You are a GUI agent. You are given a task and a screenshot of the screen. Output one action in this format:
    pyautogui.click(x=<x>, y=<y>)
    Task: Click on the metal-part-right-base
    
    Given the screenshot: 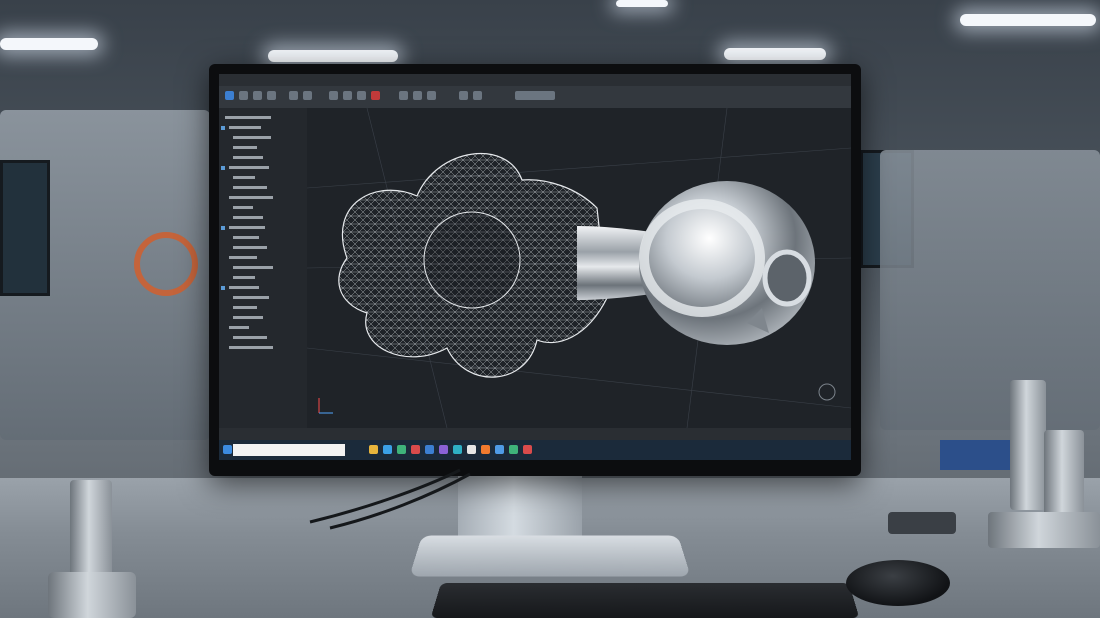 What is the action you would take?
    pyautogui.click(x=1044, y=530)
    